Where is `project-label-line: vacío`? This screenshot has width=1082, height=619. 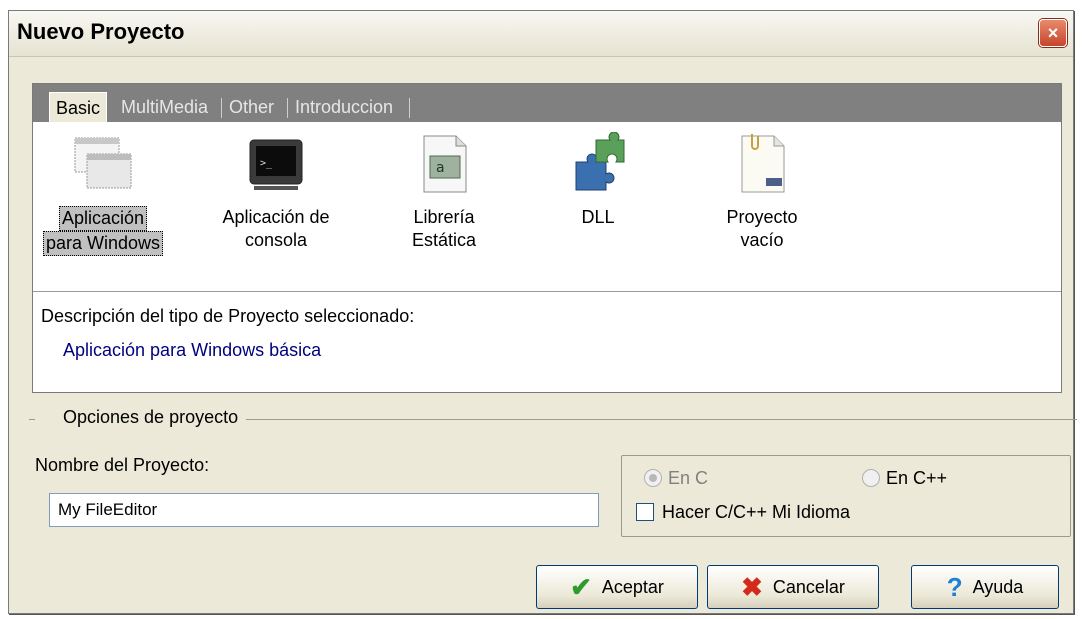
project-label-line: vacío is located at coordinates (762, 240).